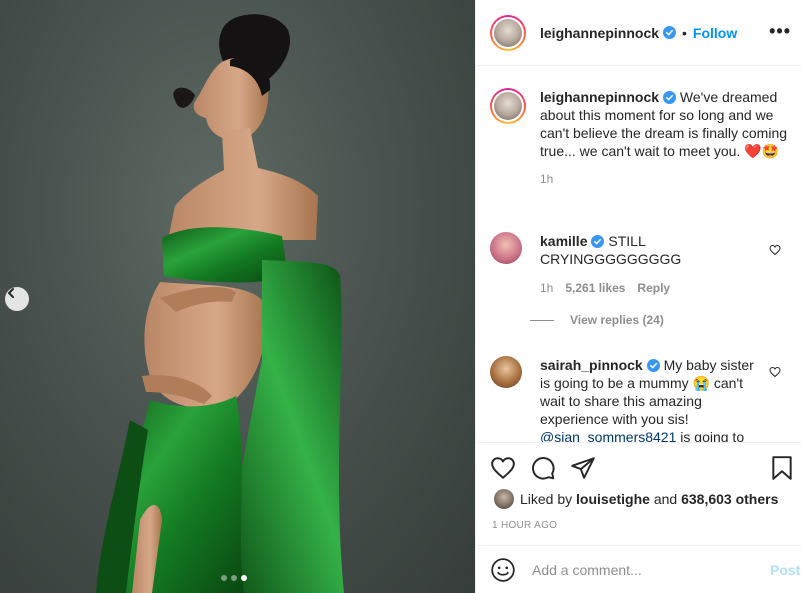 This screenshot has width=801, height=593. Describe the element at coordinates (762, 151) in the screenshot. I see `caption-emojis: ❤️🤩` at that location.